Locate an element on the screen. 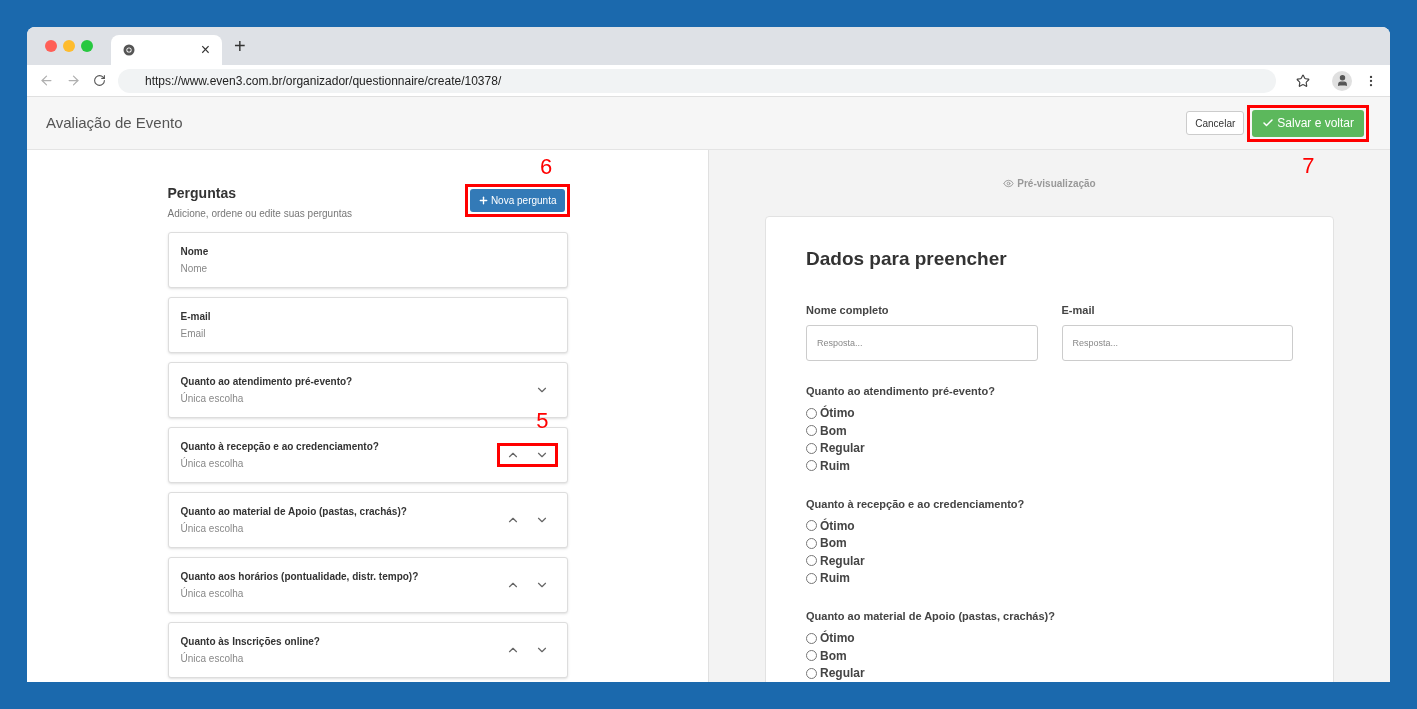 Image resolution: width=1417 pixels, height=709 pixels. question-type: Email is located at coordinates (193, 334).